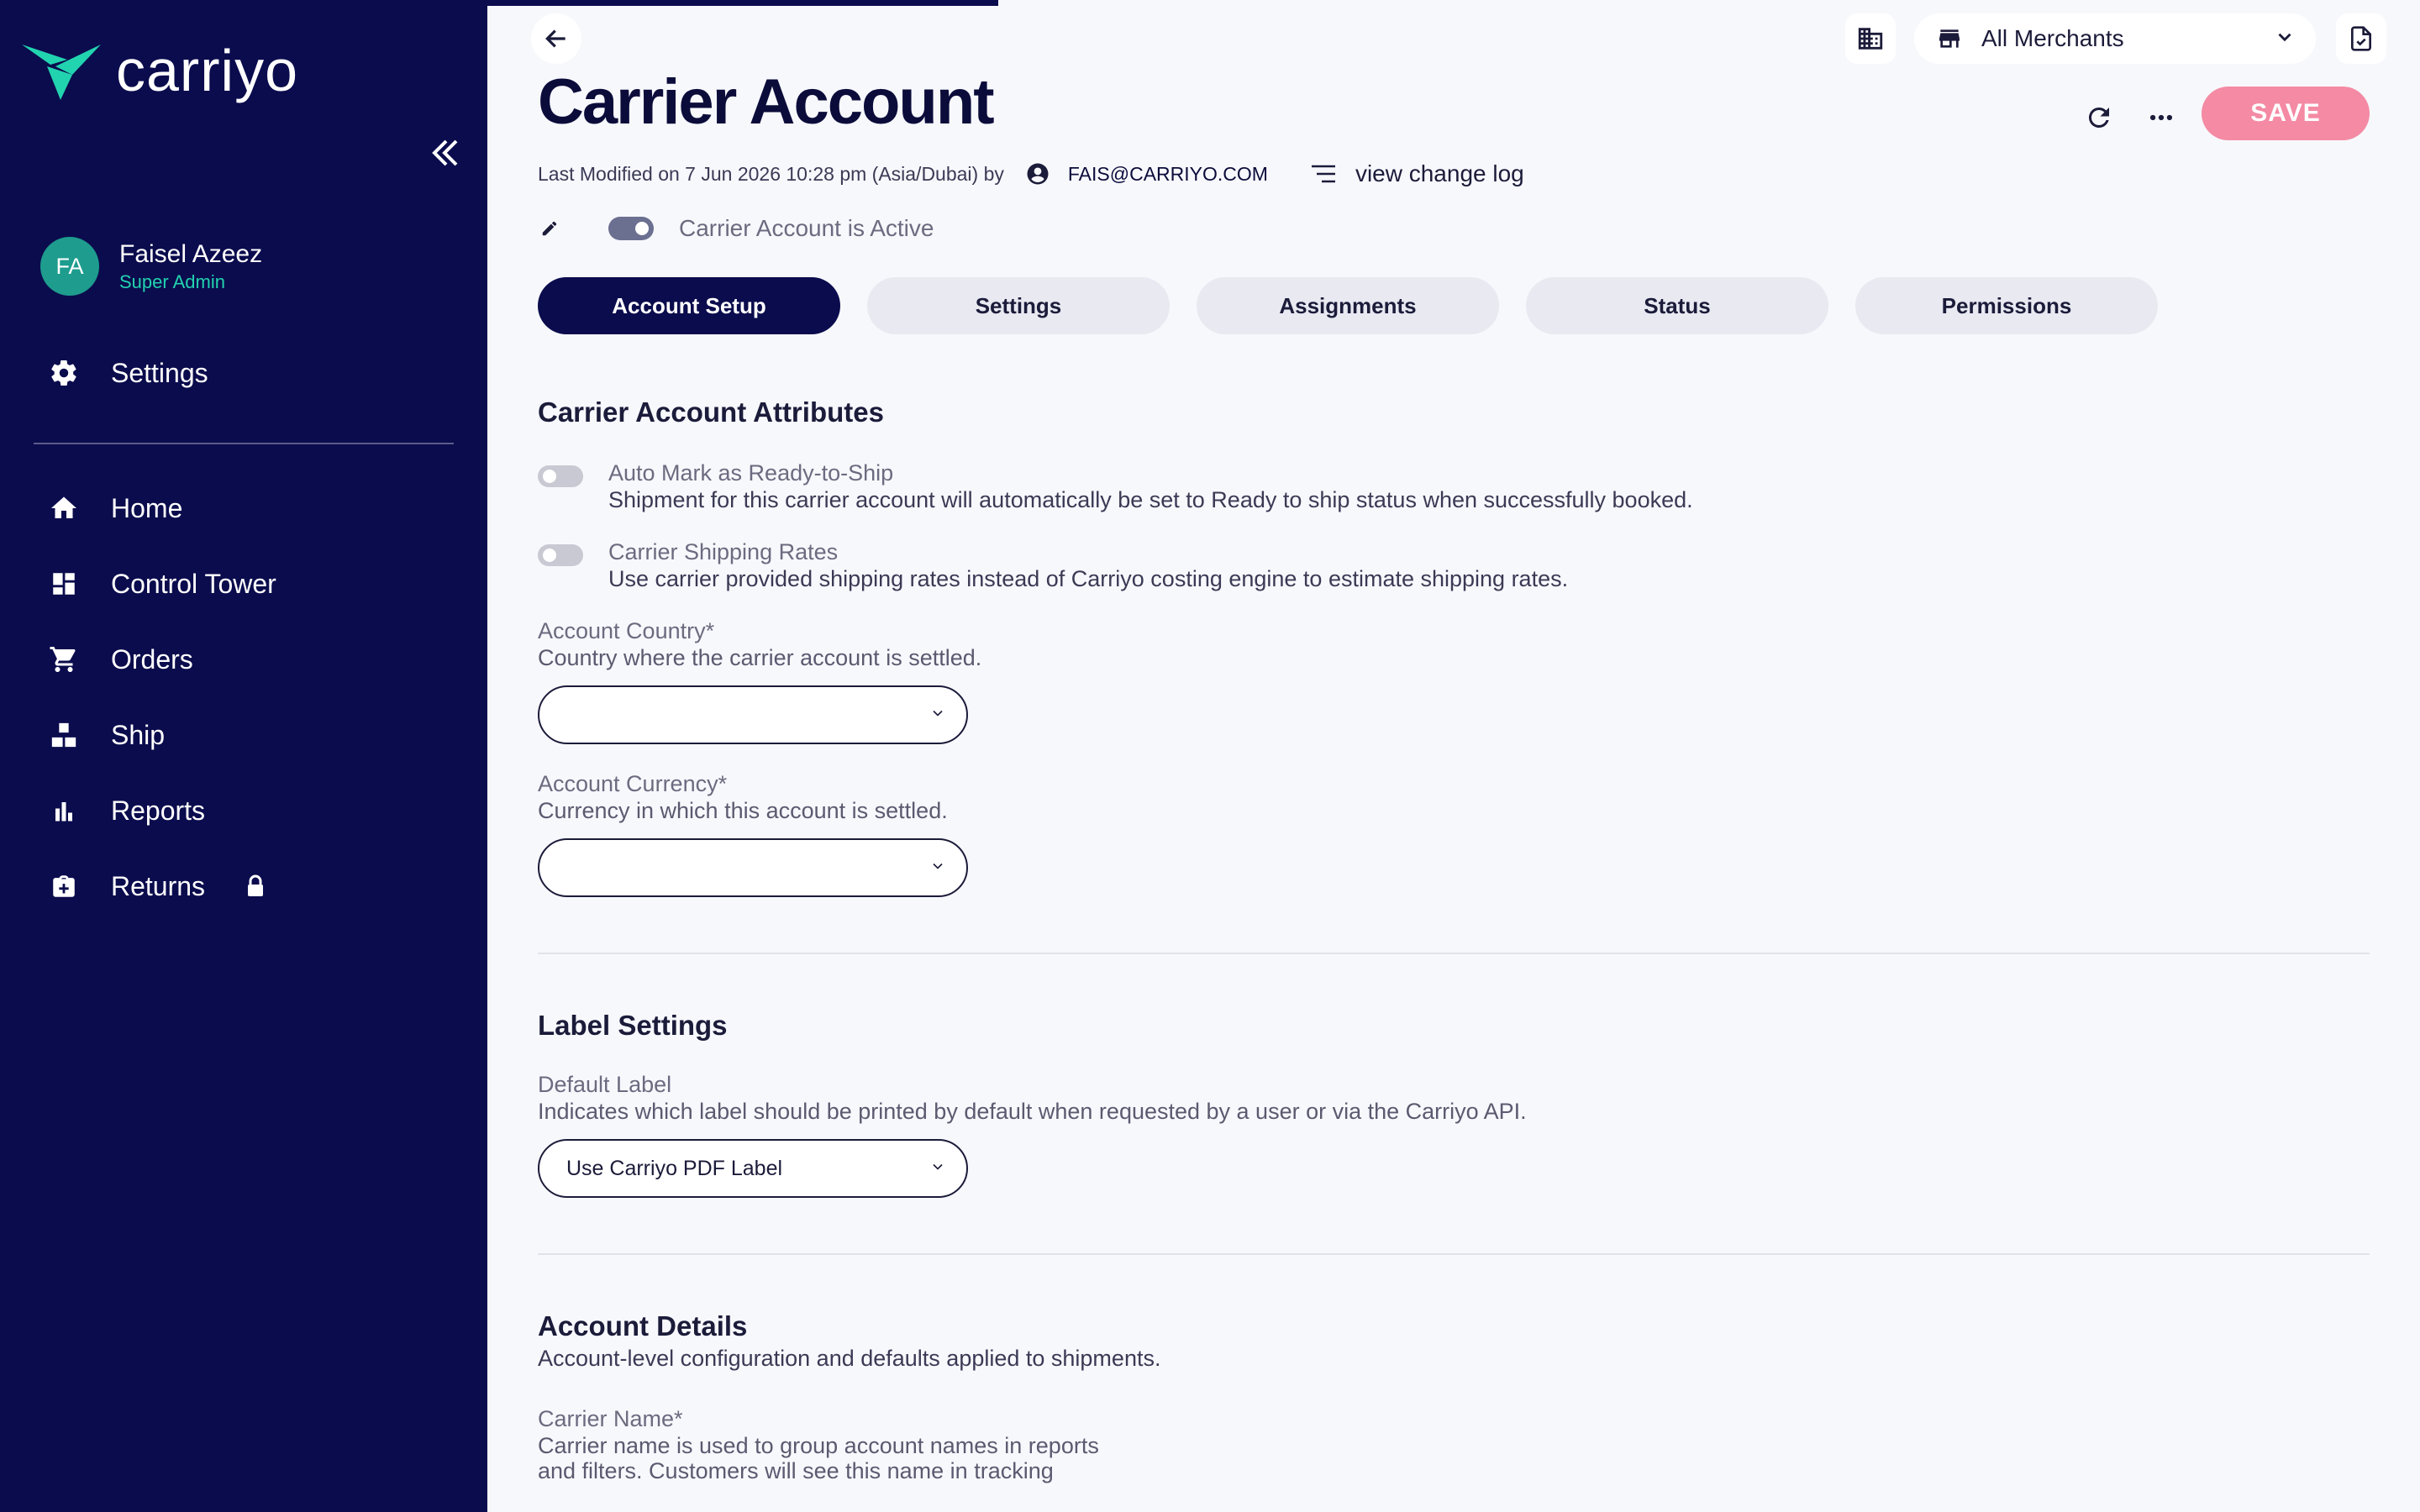 The image size is (2420, 1512). What do you see at coordinates (152, 659) in the screenshot?
I see `sidebar-item-label: Orders` at bounding box center [152, 659].